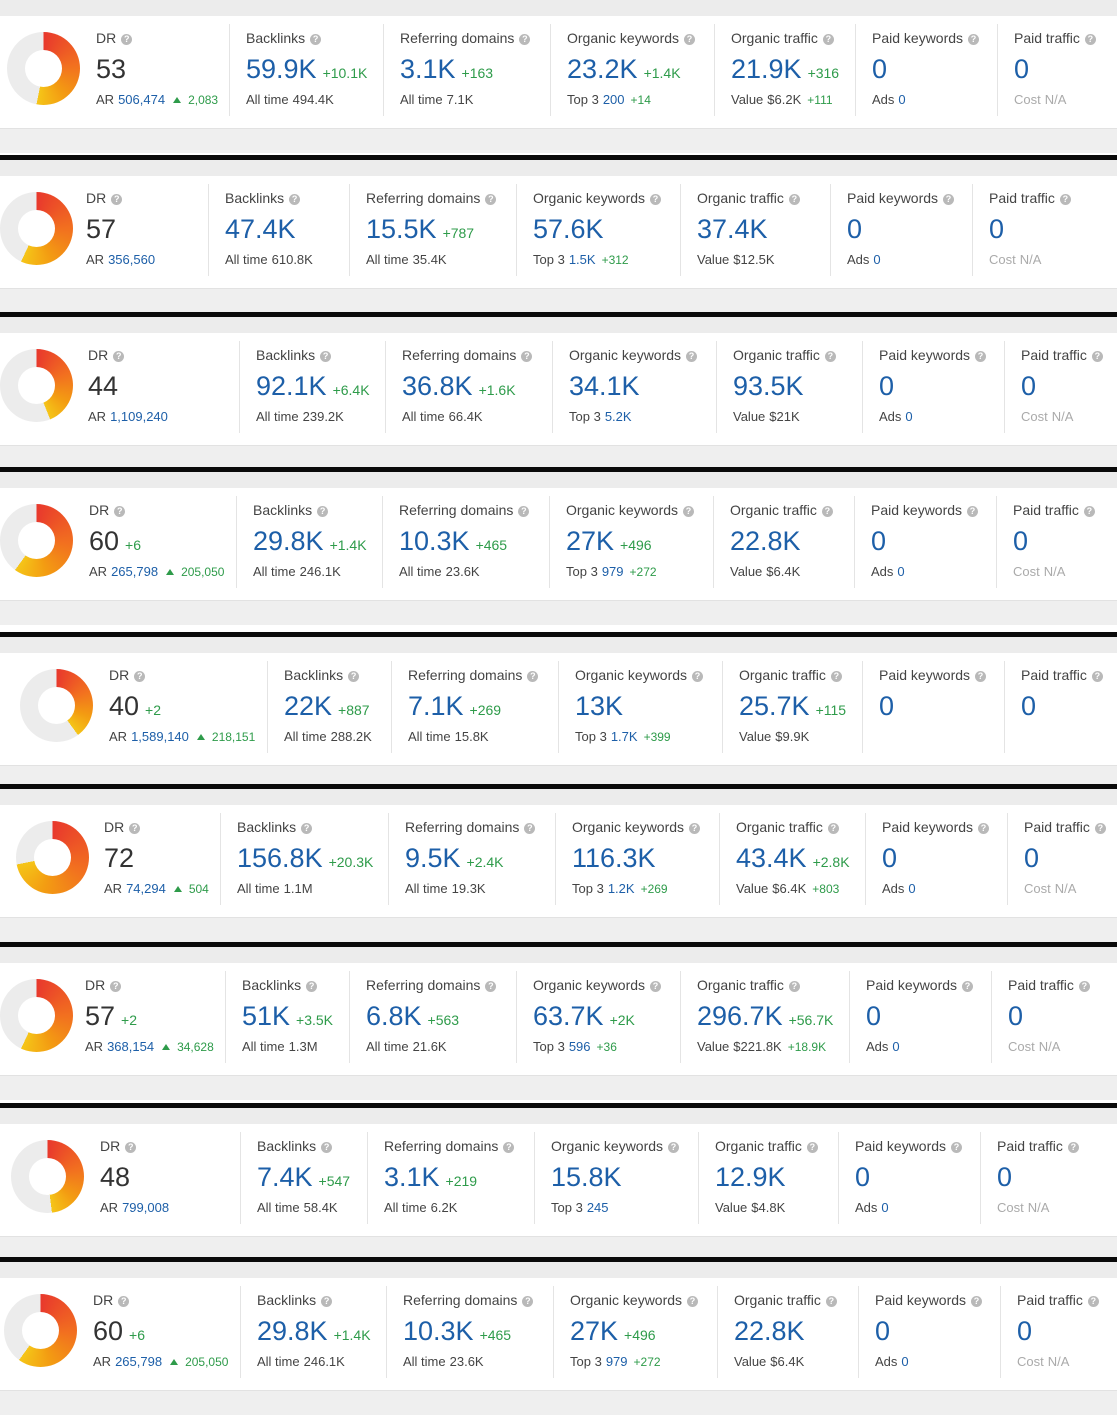 Image resolution: width=1117 pixels, height=1415 pixels. What do you see at coordinates (604, 386) in the screenshot?
I see `organic-keywords: 34.1K` at bounding box center [604, 386].